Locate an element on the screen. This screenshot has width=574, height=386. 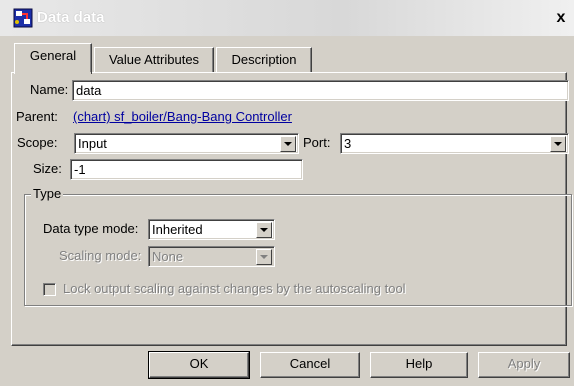
help-button: Help is located at coordinates (419, 365).